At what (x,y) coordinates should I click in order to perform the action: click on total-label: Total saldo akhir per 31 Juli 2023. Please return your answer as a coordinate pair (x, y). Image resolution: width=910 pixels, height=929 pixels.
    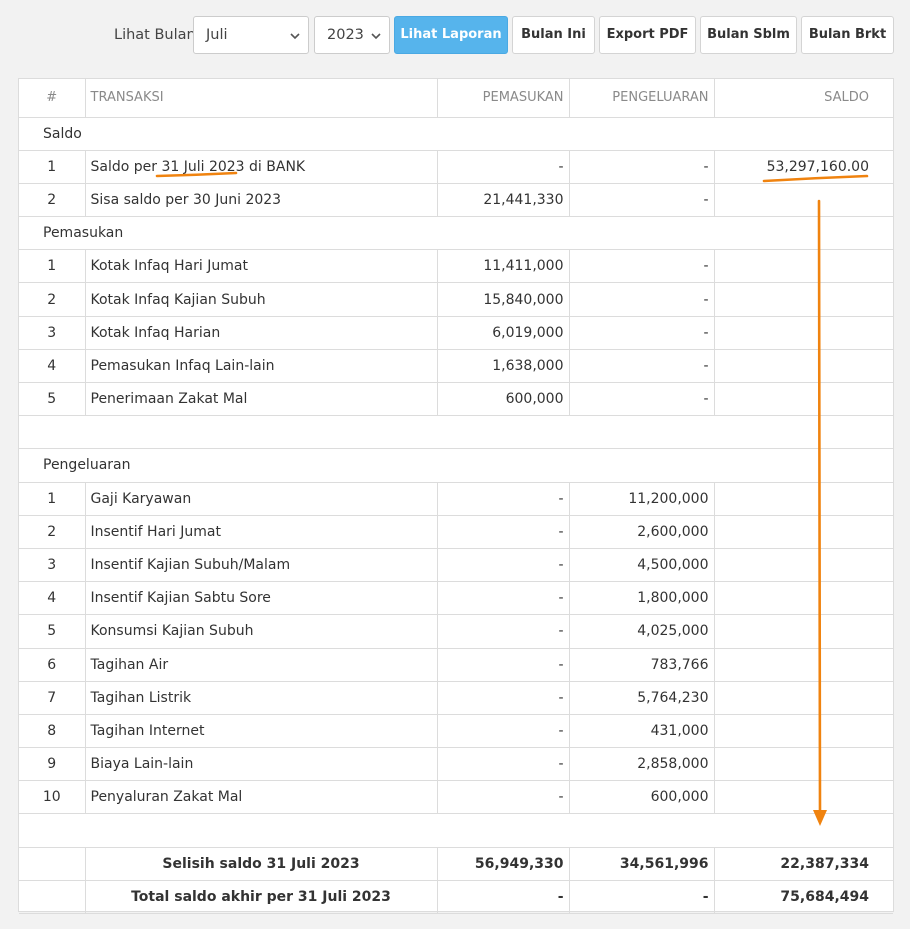
    Looking at the image, I should click on (261, 897).